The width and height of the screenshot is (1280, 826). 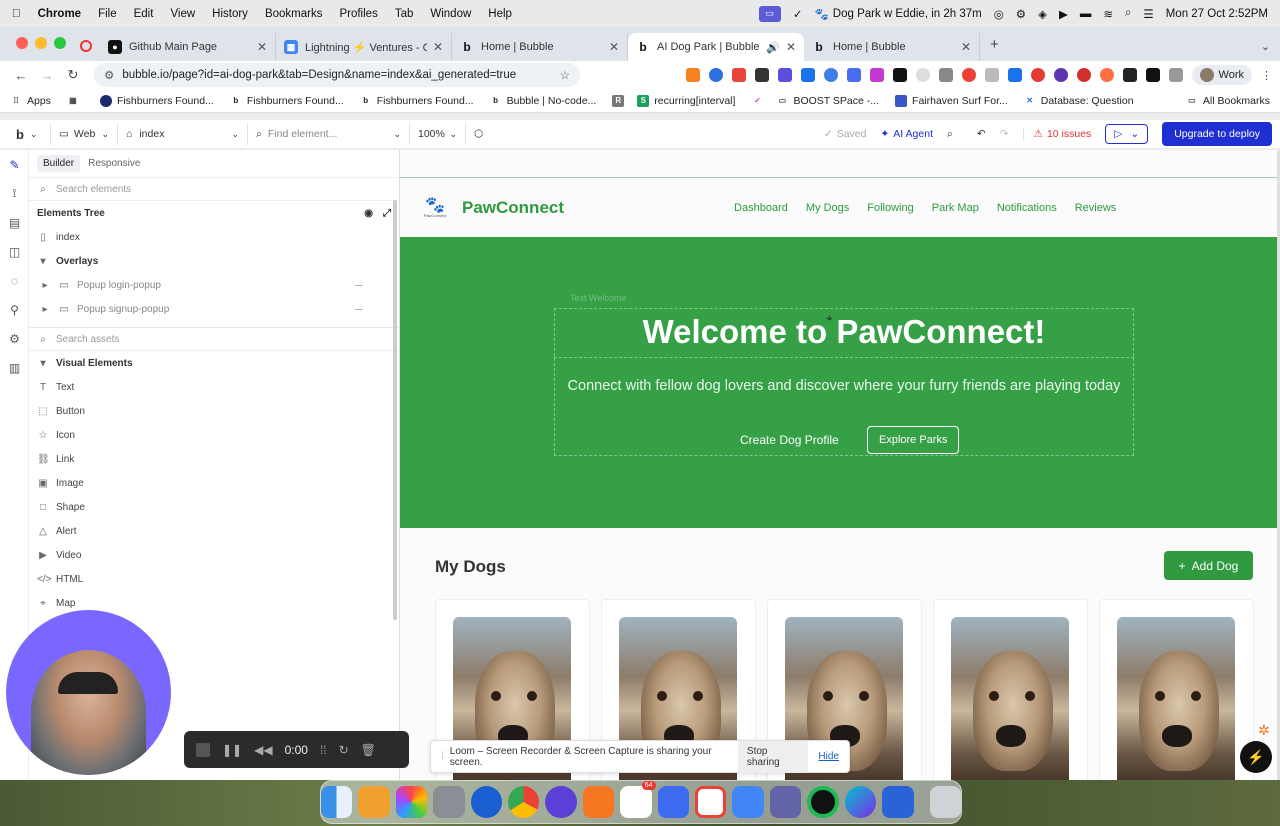 What do you see at coordinates (991, 75) in the screenshot?
I see `camera-icon` at bounding box center [991, 75].